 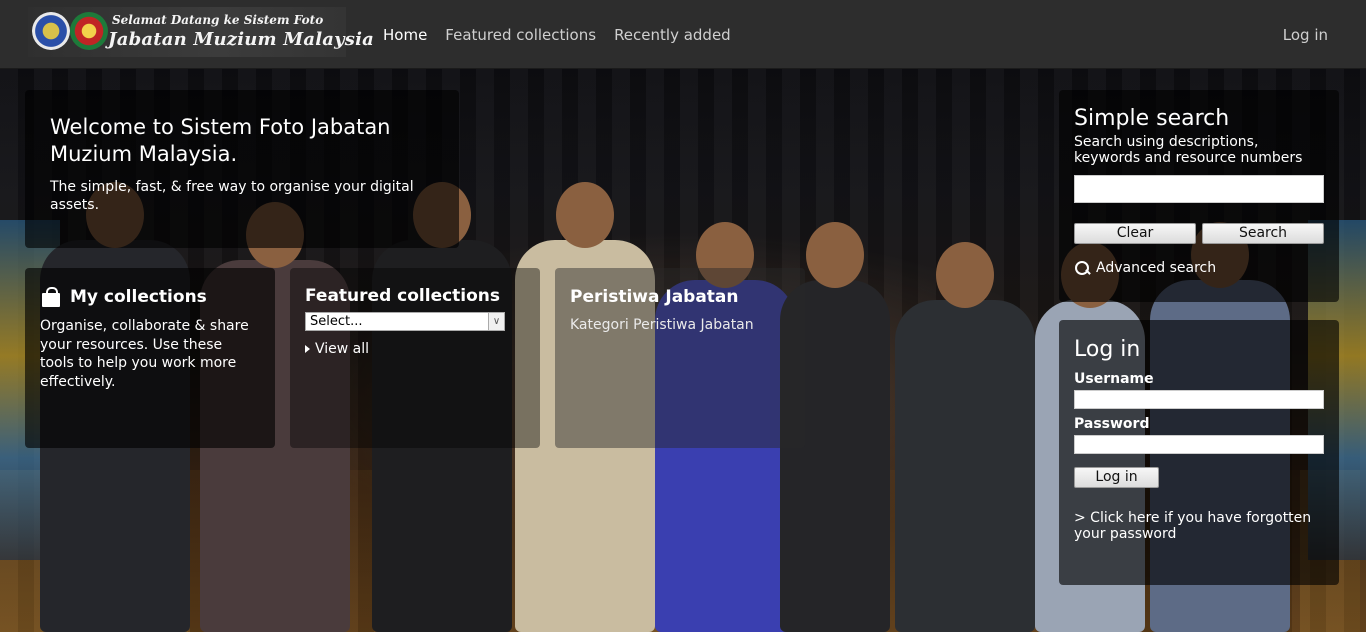 I want to click on featured-collections-select: Select... ∨, so click(x=405, y=321).